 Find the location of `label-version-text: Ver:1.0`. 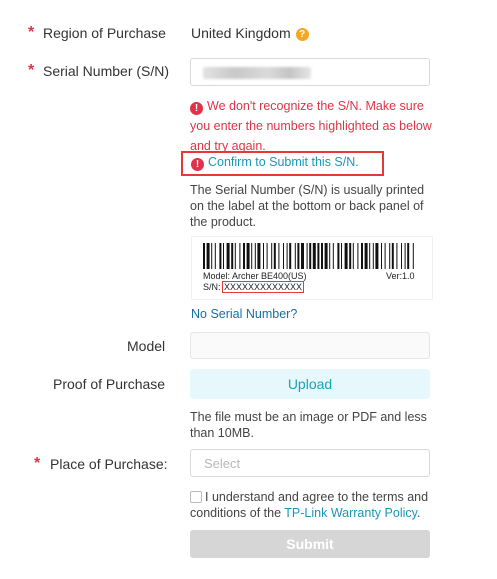

label-version-text: Ver:1.0 is located at coordinates (400, 276).